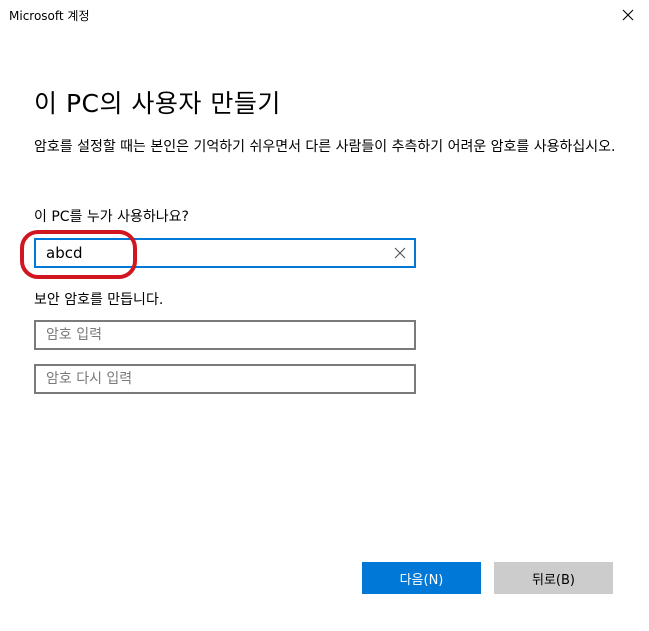 This screenshot has height=631, width=649. I want to click on title-bar: Microsoft 계정, so click(324, 16).